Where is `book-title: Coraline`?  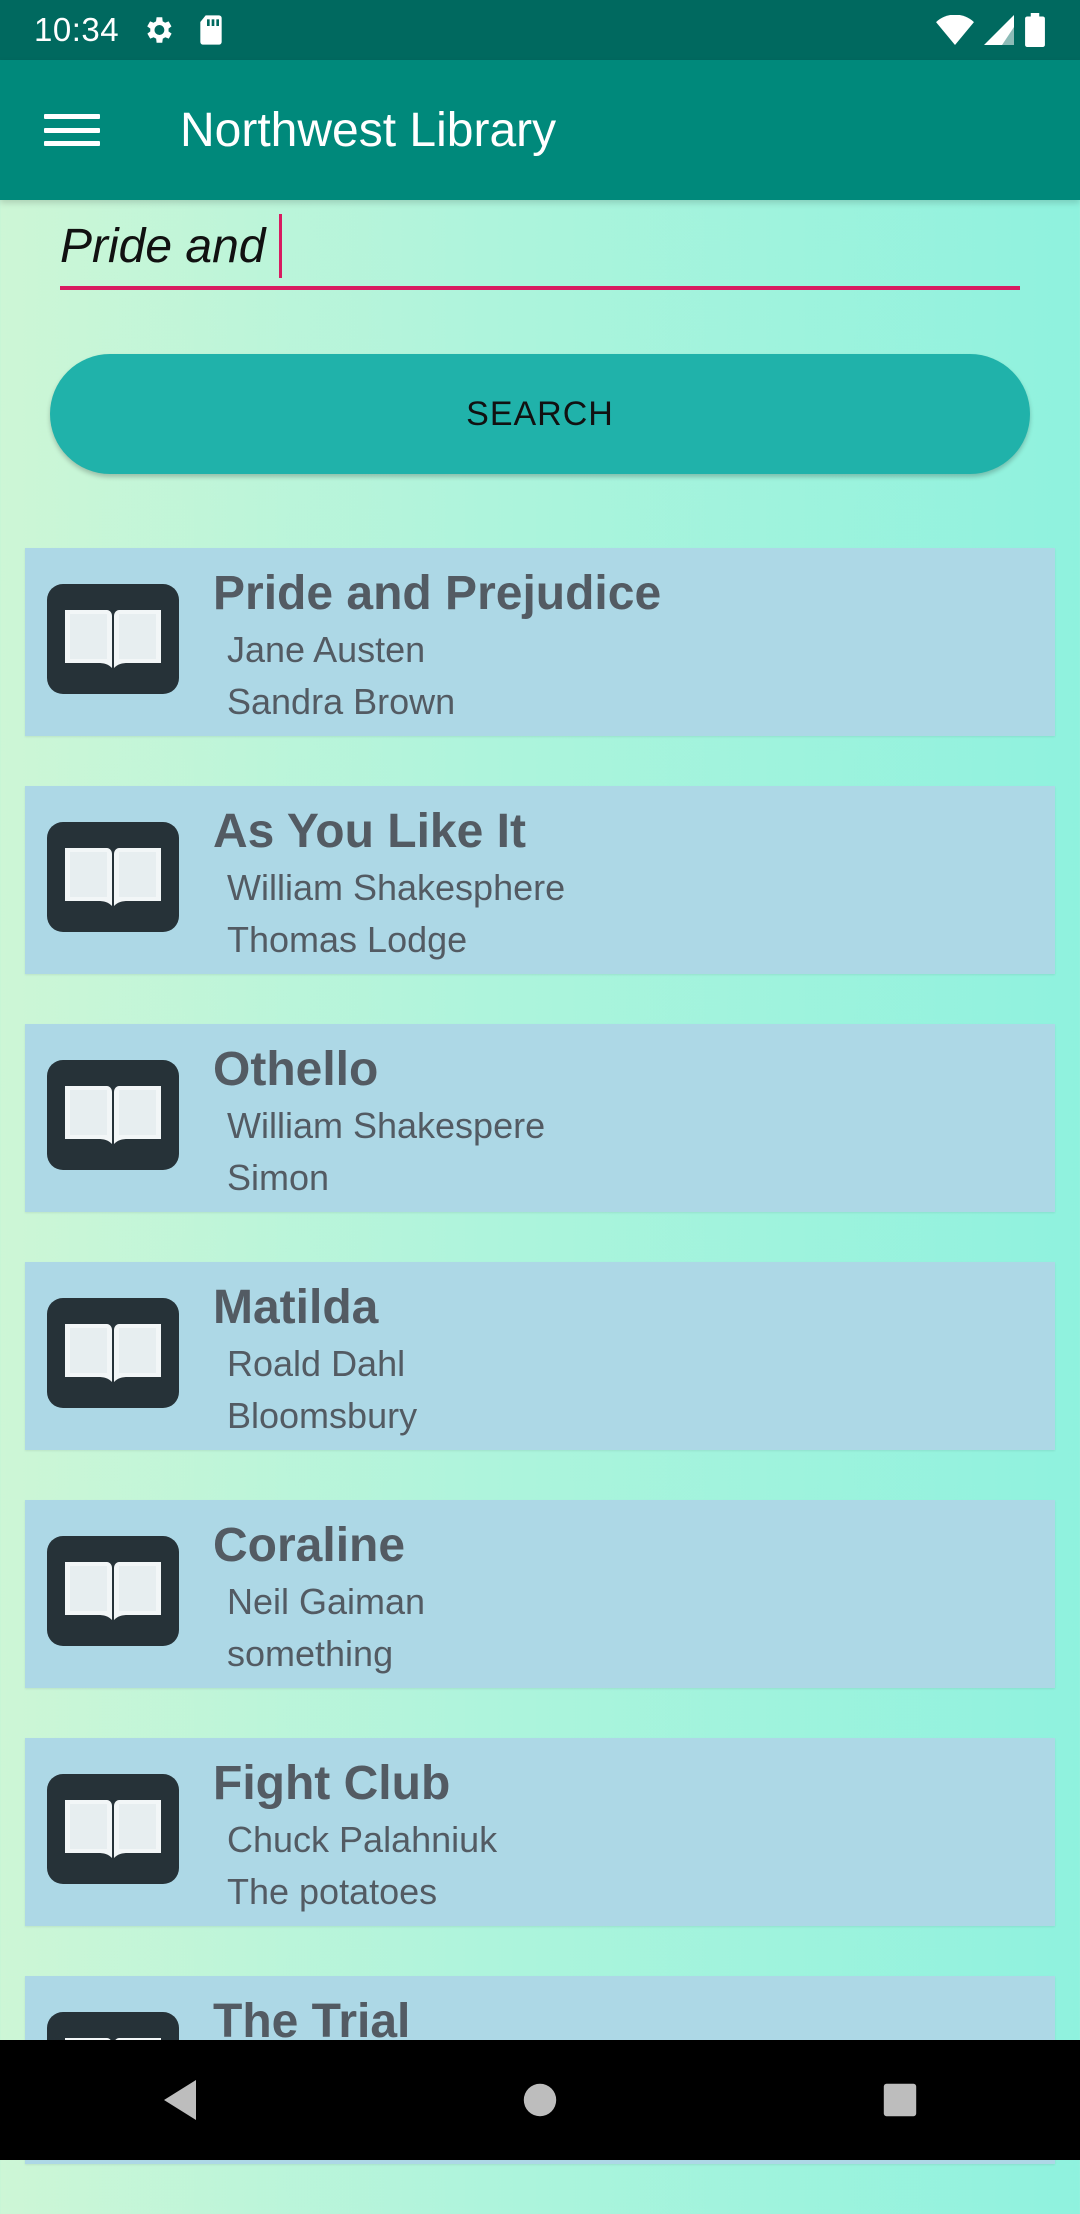
book-title: Coraline is located at coordinates (309, 1545).